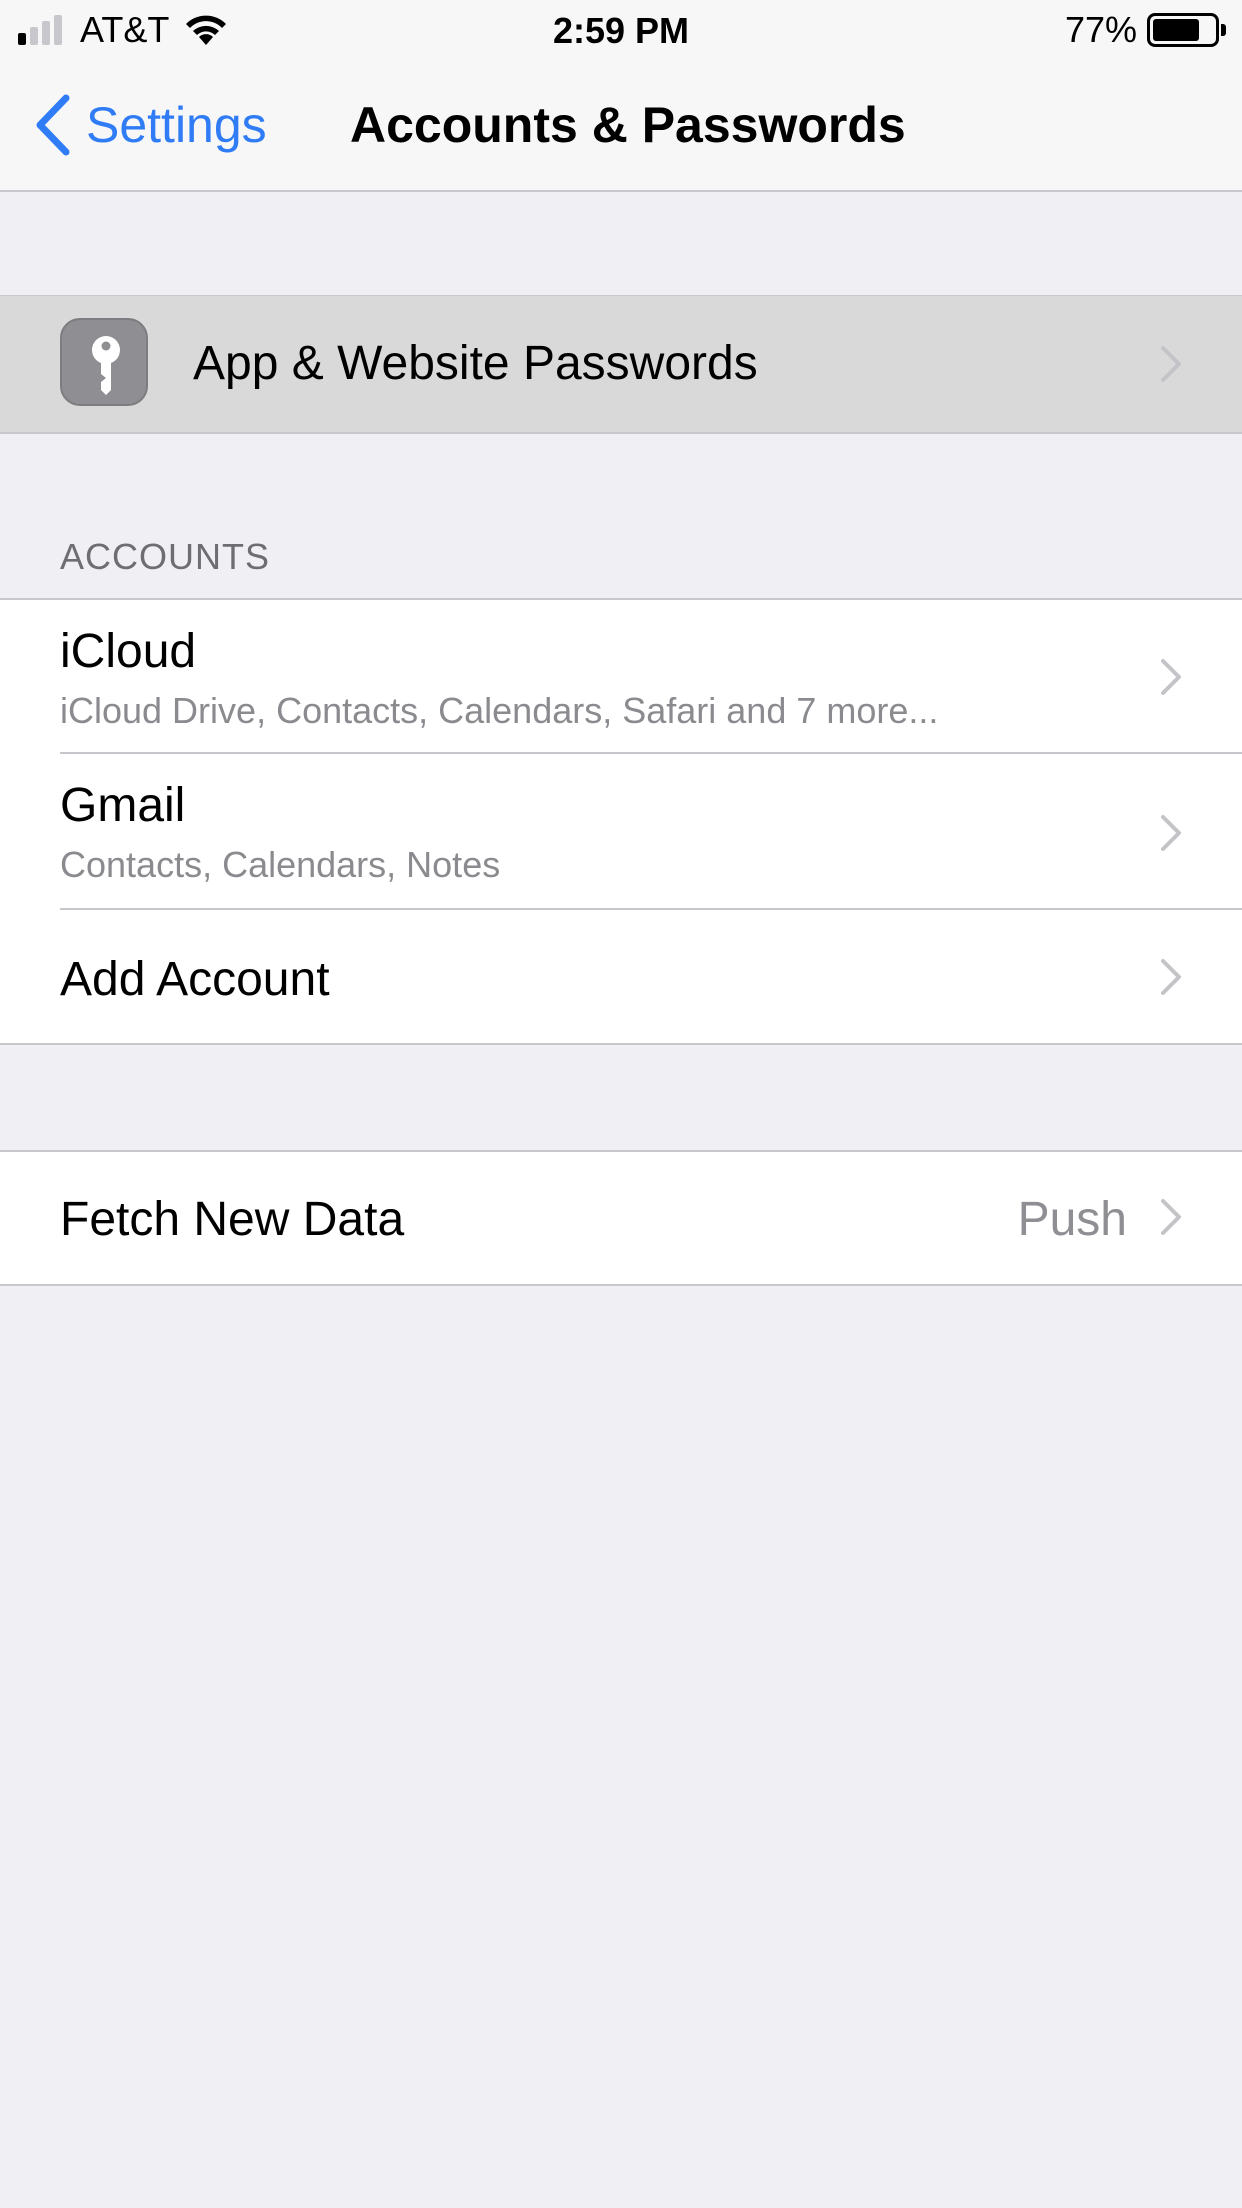  Describe the element at coordinates (628, 125) in the screenshot. I see `page-title: Accounts & Passwords` at that location.